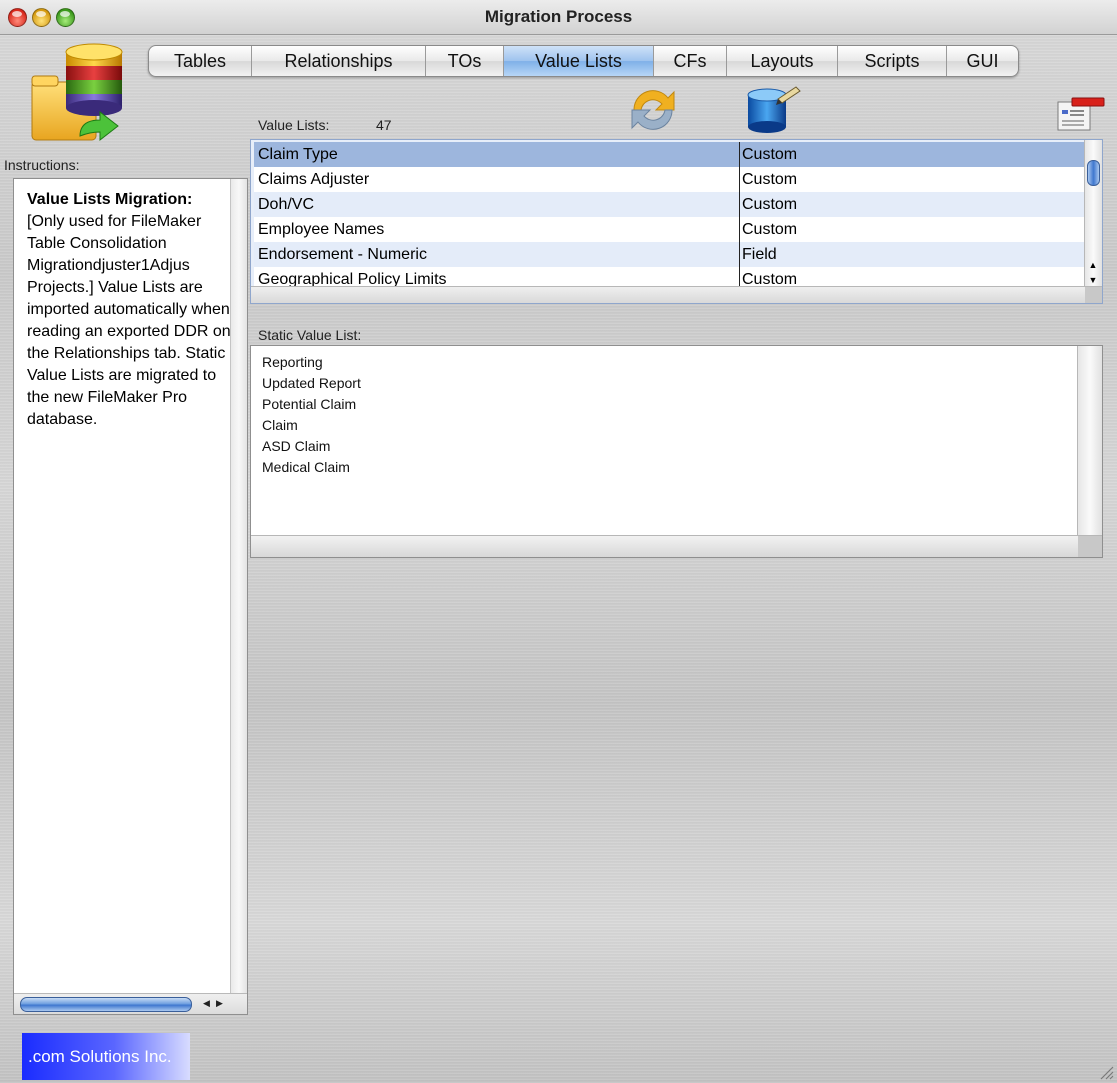  I want to click on refresh-sync-icon, so click(653, 110).